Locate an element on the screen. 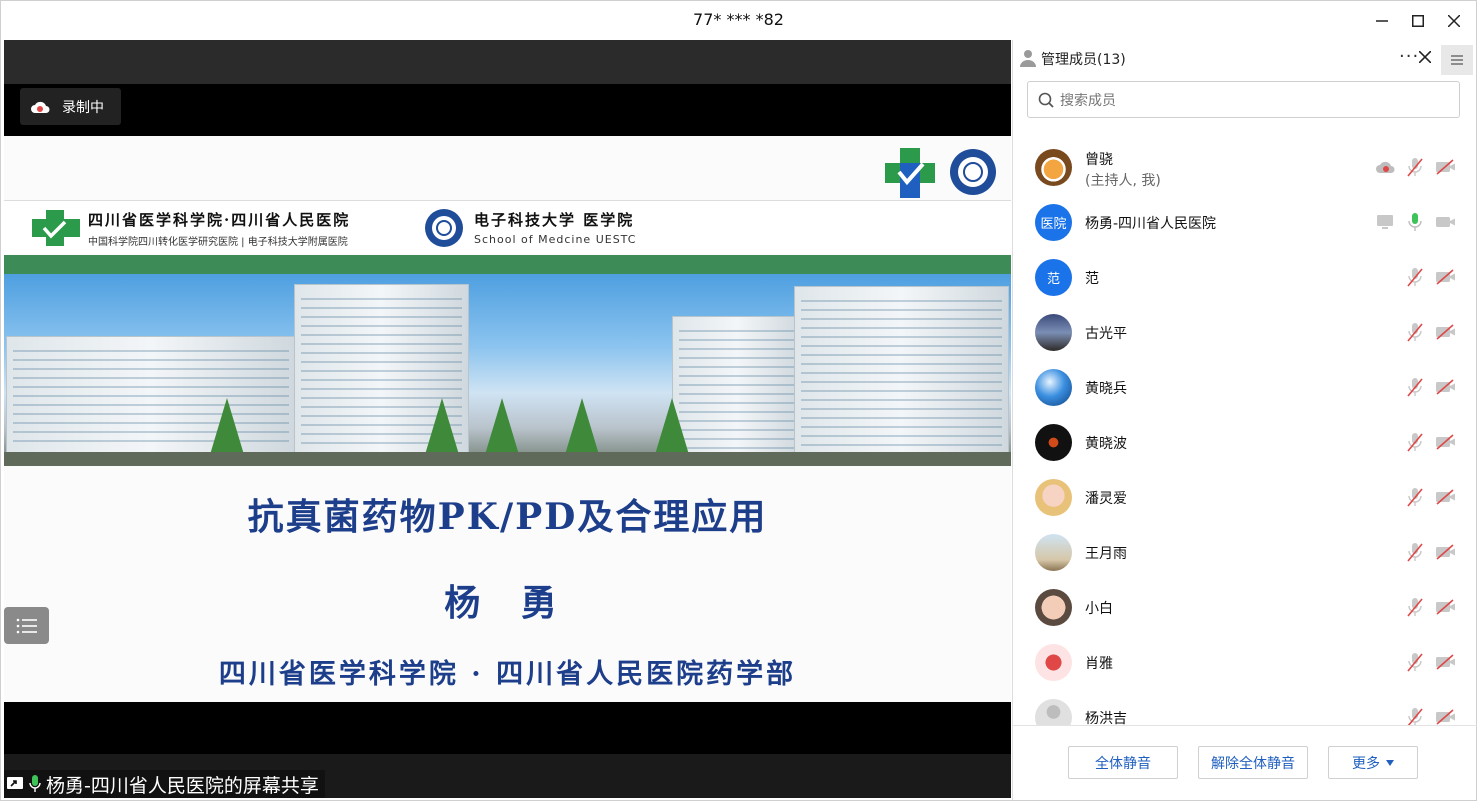 Image resolution: width=1477 pixels, height=801 pixels. member-name: 小白 is located at coordinates (1099, 609).